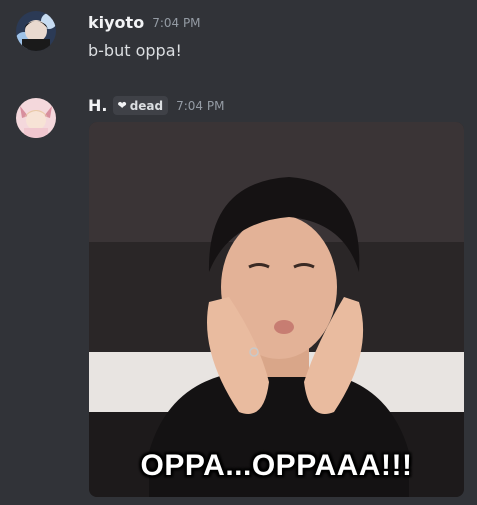  What do you see at coordinates (276, 465) in the screenshot?
I see `gif-caption: OPPA...OPPAAA!!!` at bounding box center [276, 465].